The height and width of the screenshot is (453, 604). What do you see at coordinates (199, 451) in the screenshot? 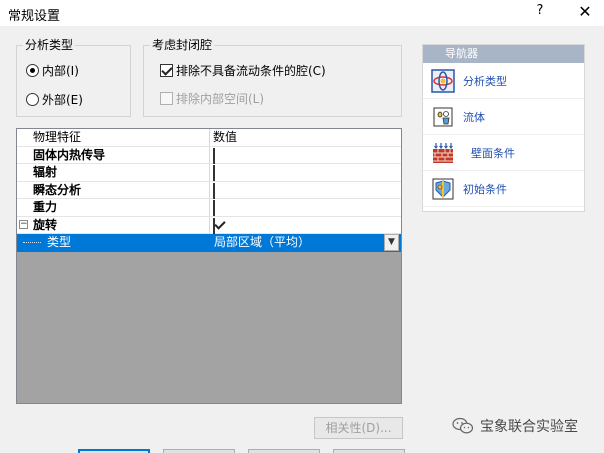
I see `cancel-button-edge` at bounding box center [199, 451].